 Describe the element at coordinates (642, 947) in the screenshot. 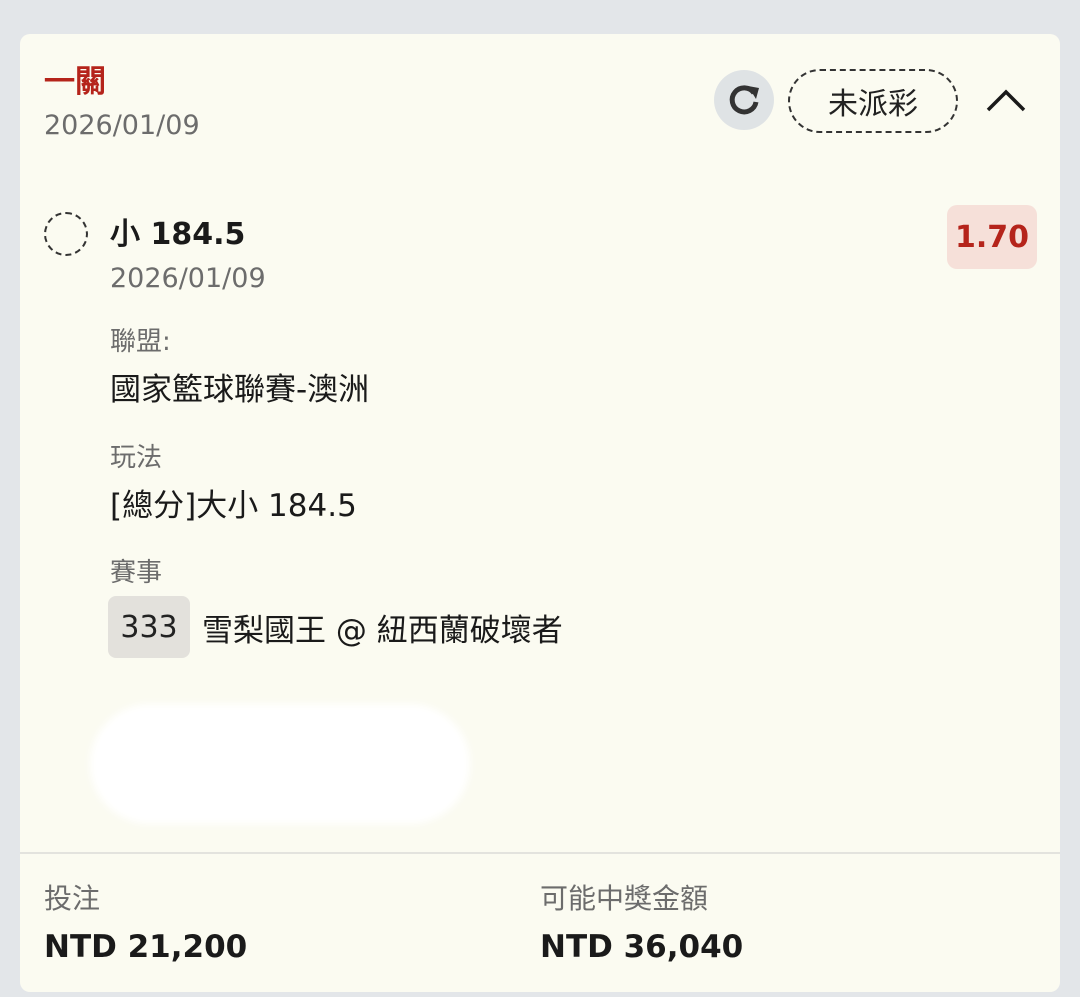

I see `payout-value: NTD 36,040` at that location.